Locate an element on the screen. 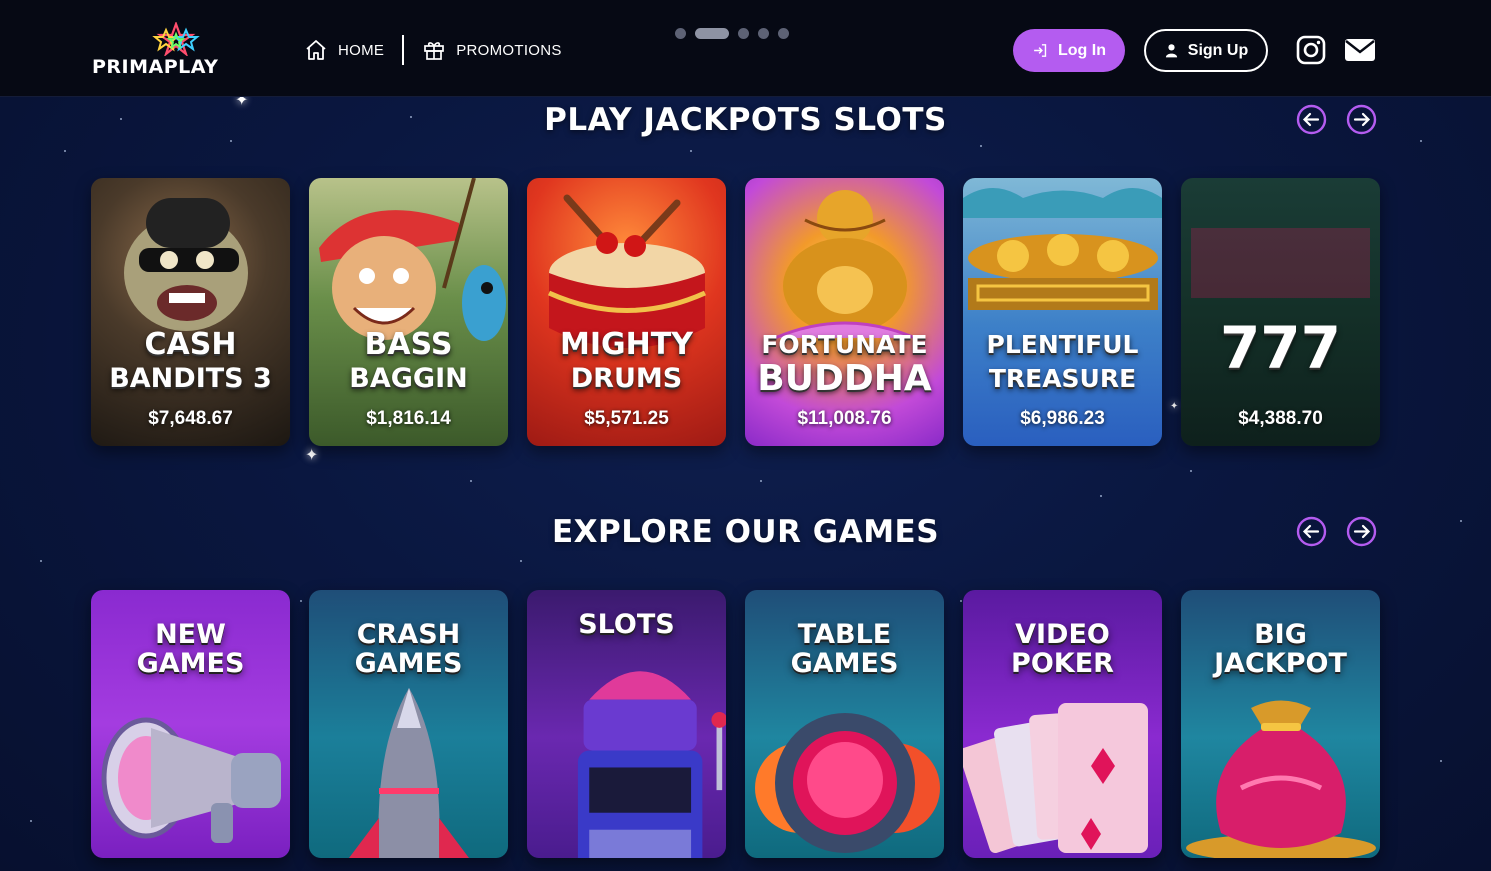 This screenshot has width=1491, height=871. brand-name: PRIMAPLAY is located at coordinates (155, 67).